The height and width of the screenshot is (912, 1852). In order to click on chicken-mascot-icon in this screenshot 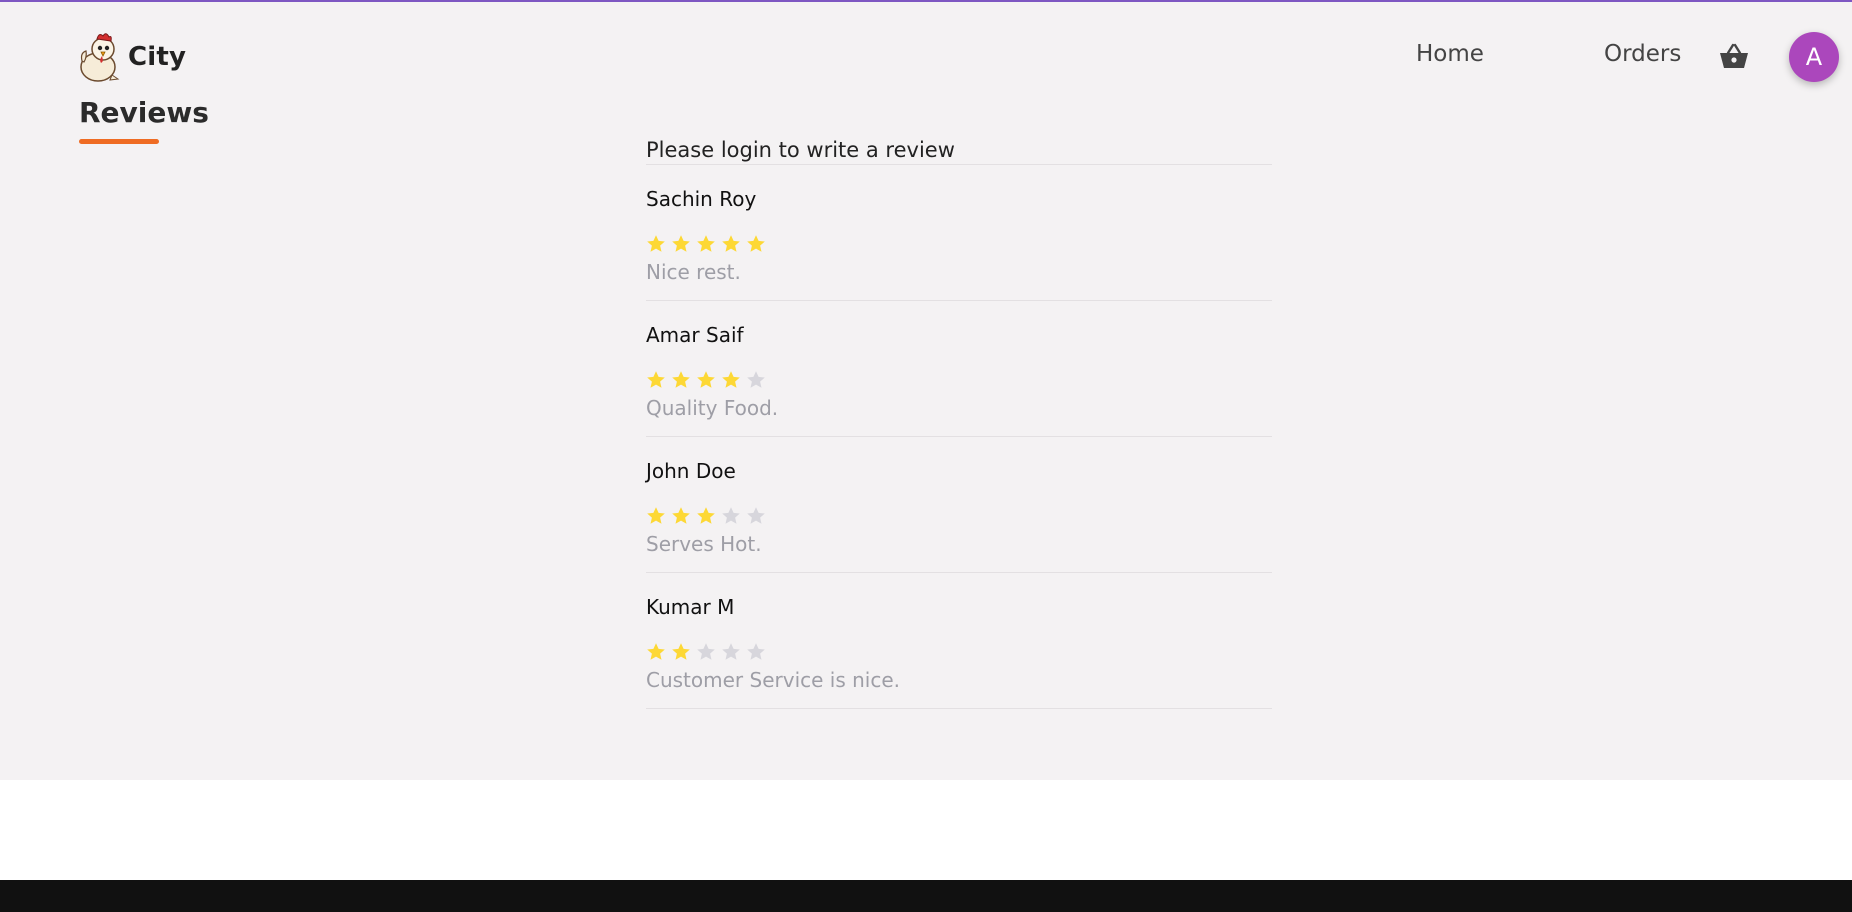, I will do `click(100, 57)`.